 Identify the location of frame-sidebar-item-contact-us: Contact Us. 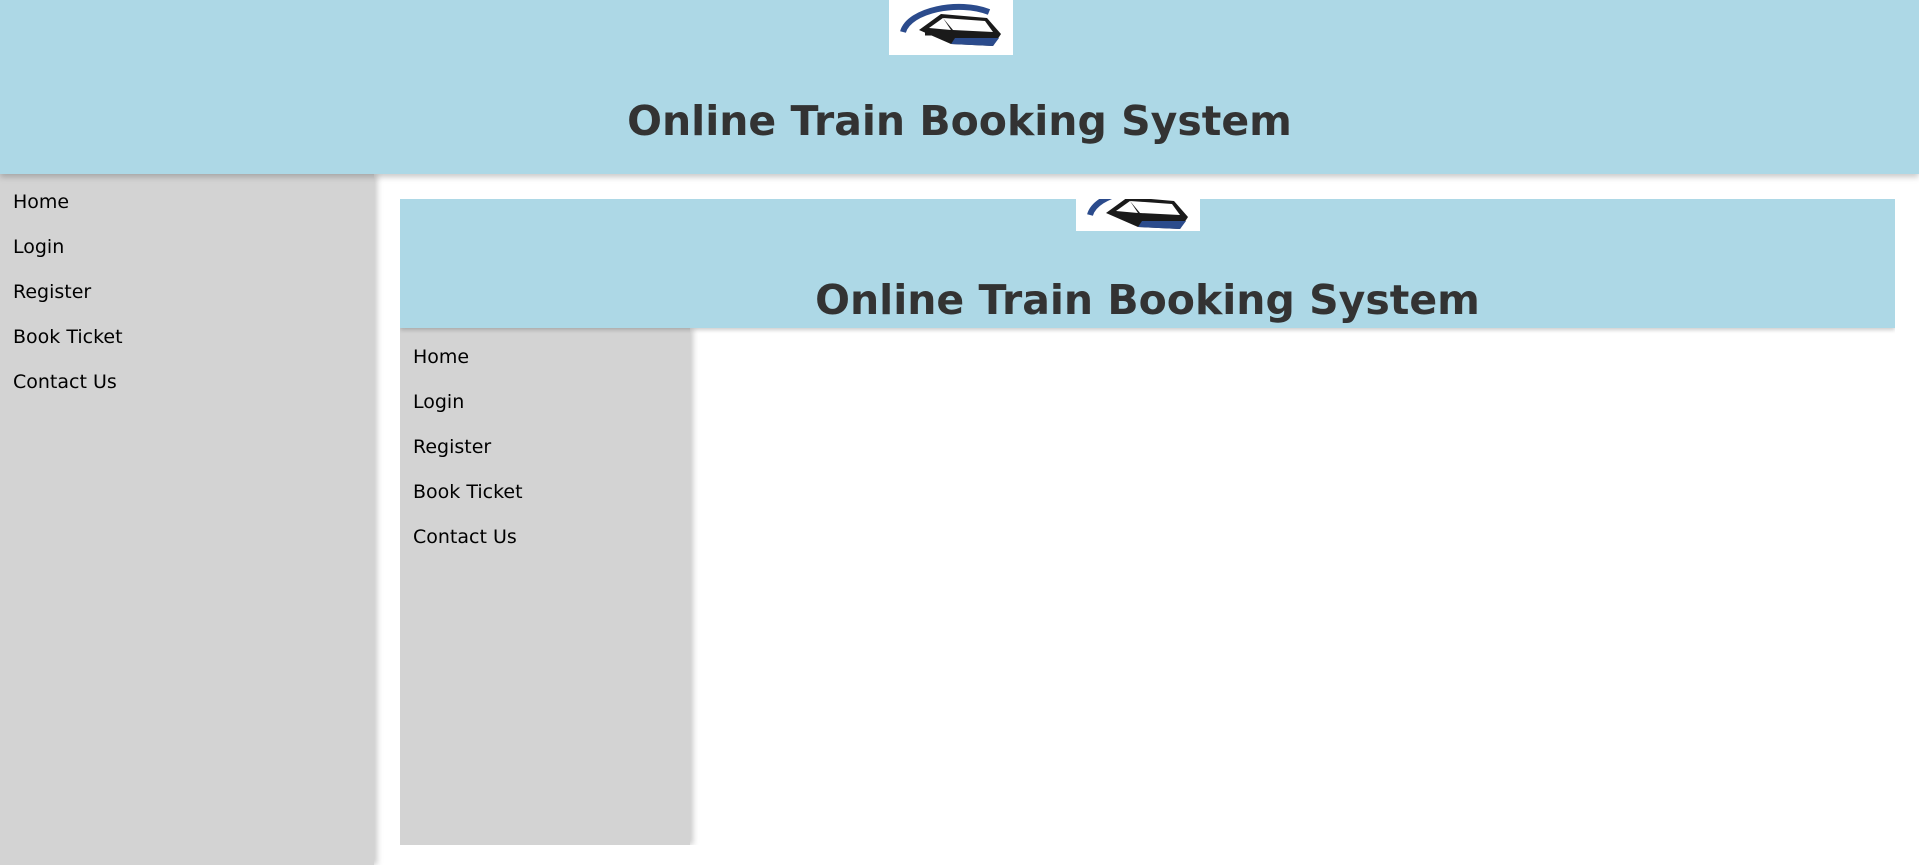
(468, 537).